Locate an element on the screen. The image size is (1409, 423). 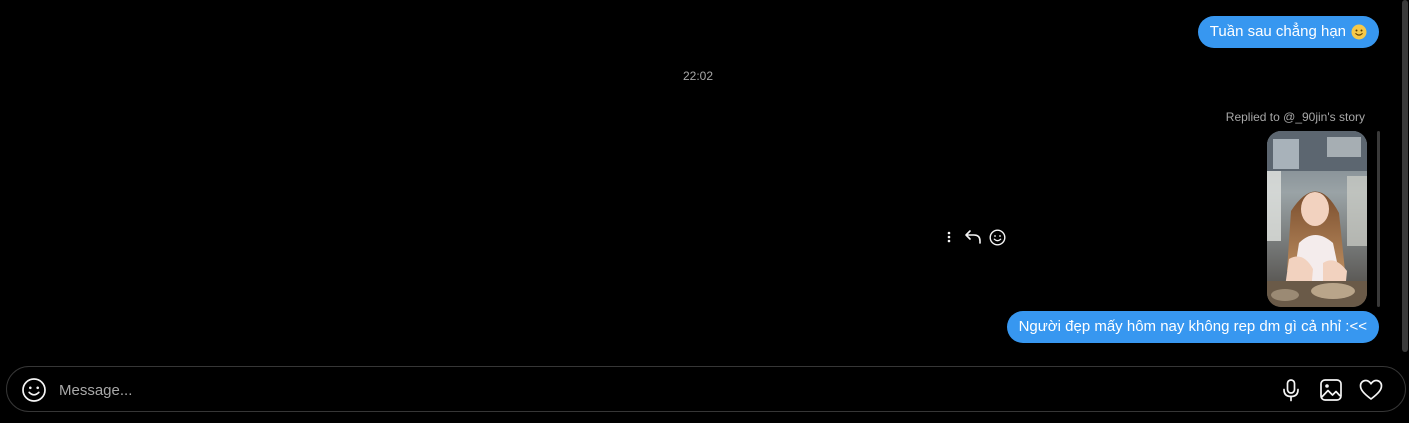
story-photo is located at coordinates (1317, 219).